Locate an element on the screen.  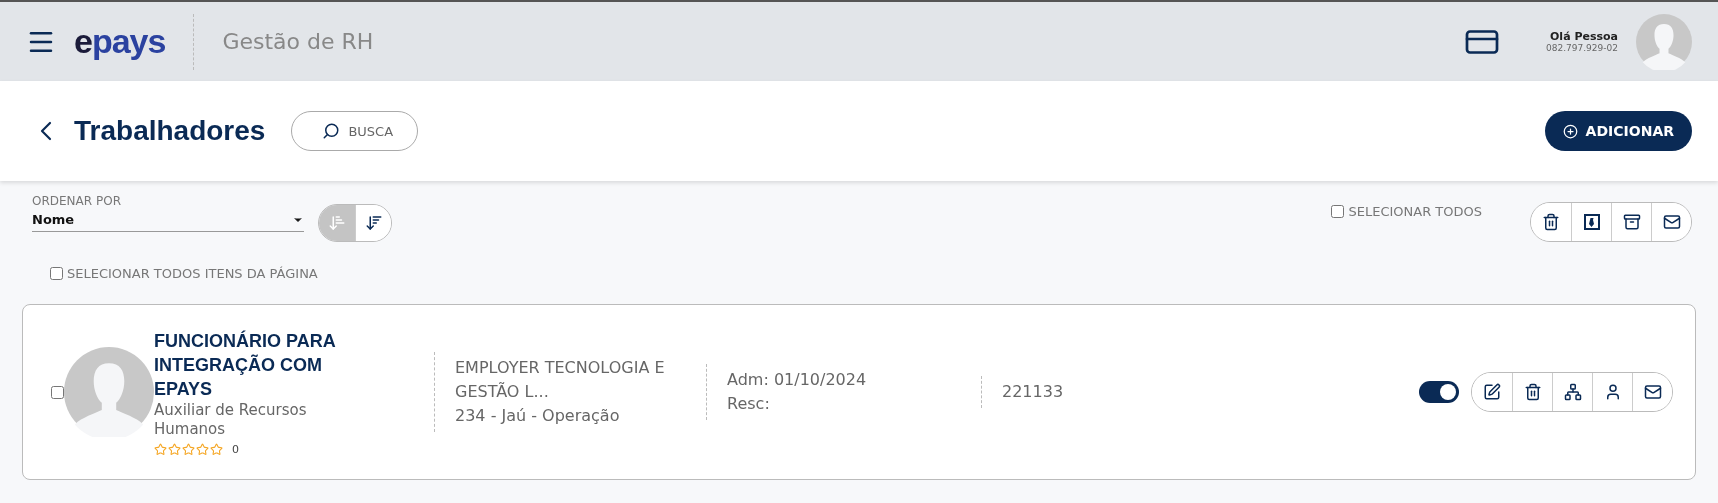
archive-icon is located at coordinates (1631, 222).